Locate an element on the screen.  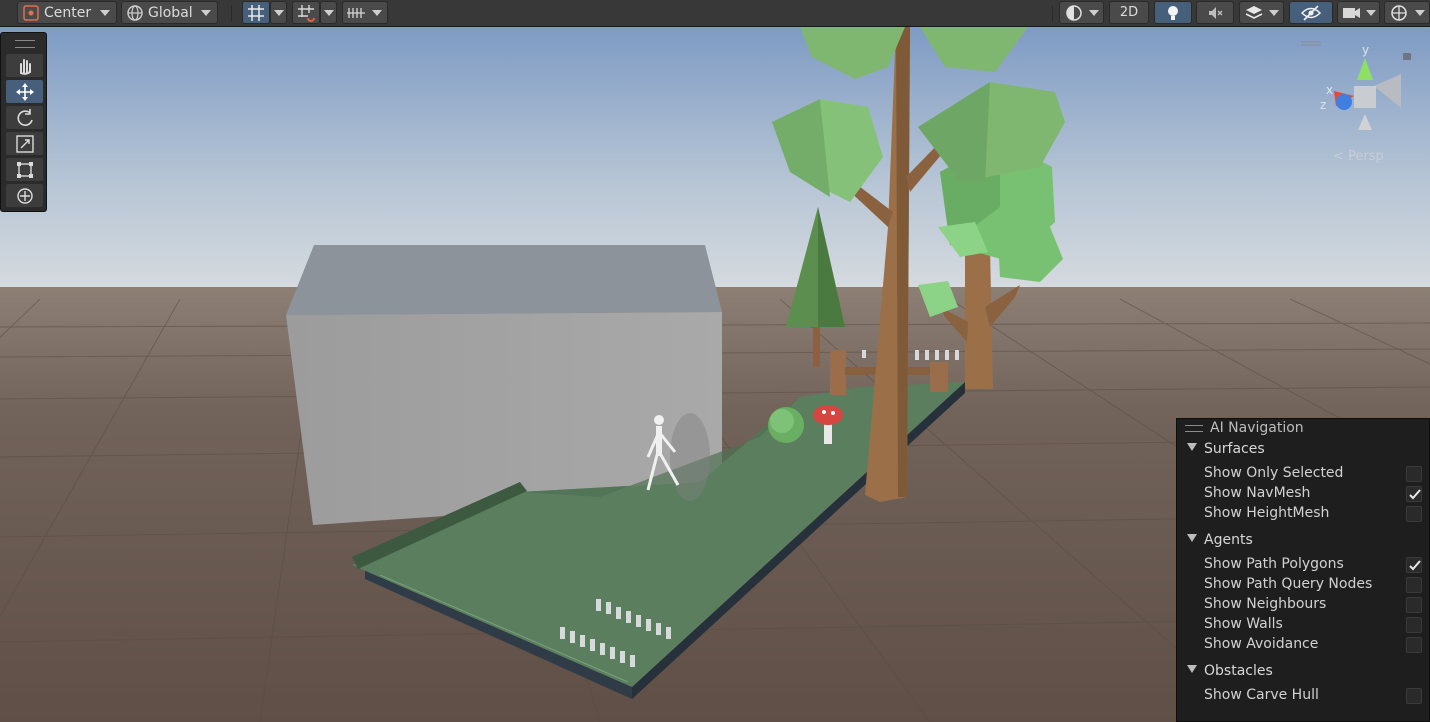
checkbox-show-heightmesh is located at coordinates (1414, 514).